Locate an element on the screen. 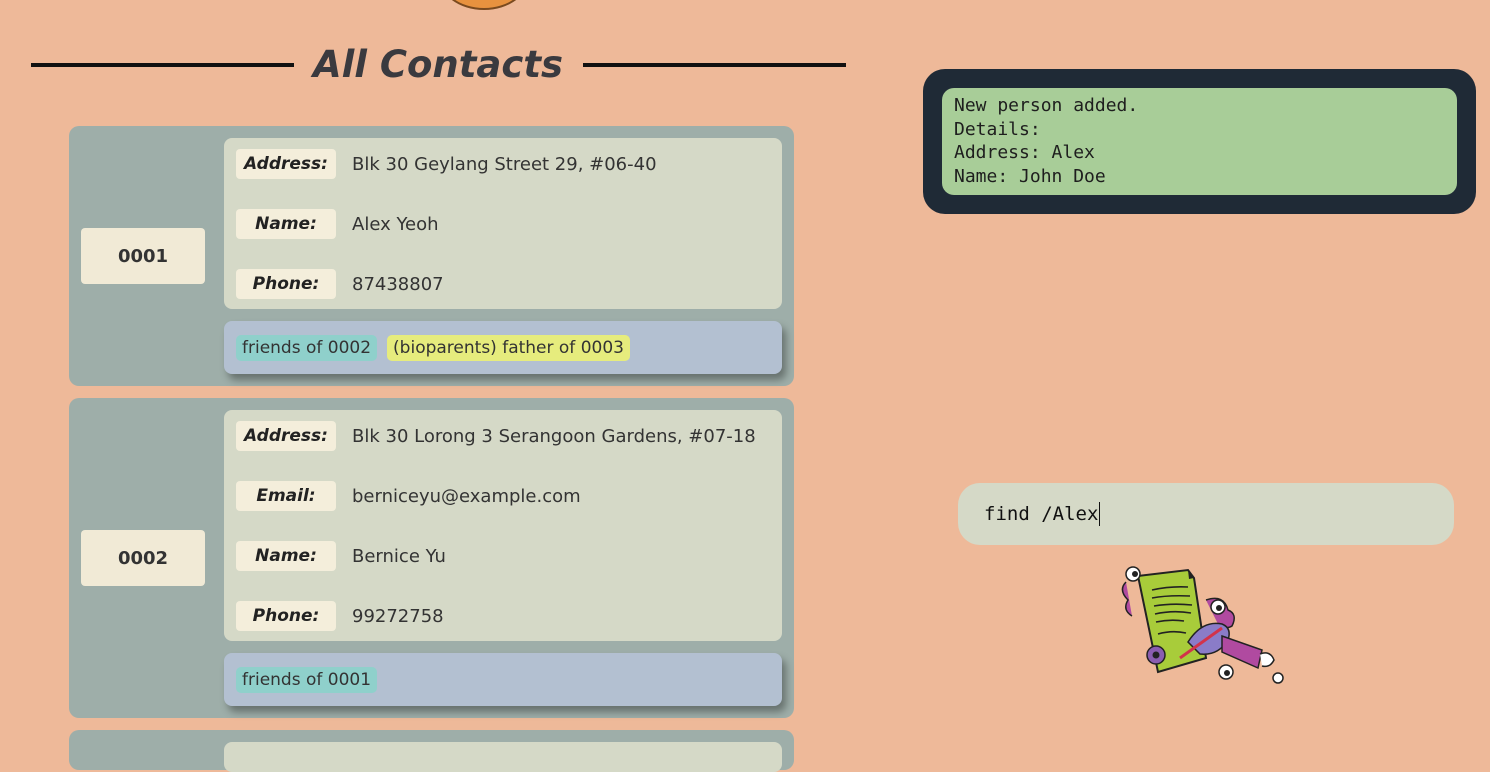  logo-circle-icon is located at coordinates (484, 5).